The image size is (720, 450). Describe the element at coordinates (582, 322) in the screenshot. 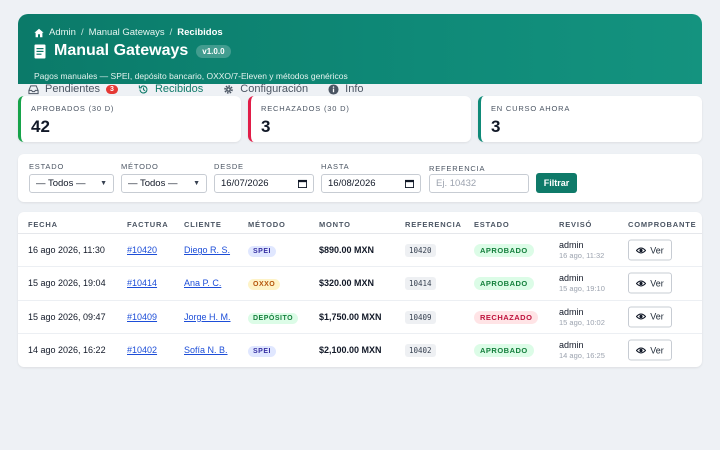

I see `review-time: 15 ago, 10:02` at that location.